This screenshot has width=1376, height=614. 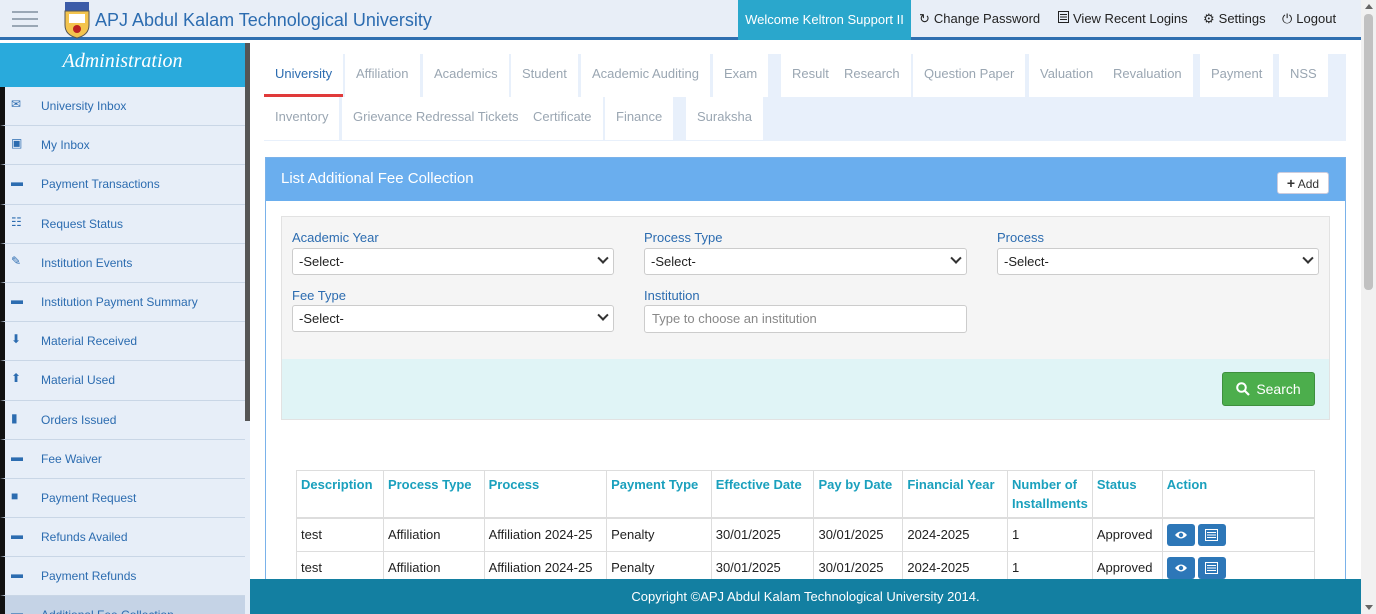 What do you see at coordinates (122, 146) in the screenshot?
I see `sidebar-item: ▣ My Inbox` at bounding box center [122, 146].